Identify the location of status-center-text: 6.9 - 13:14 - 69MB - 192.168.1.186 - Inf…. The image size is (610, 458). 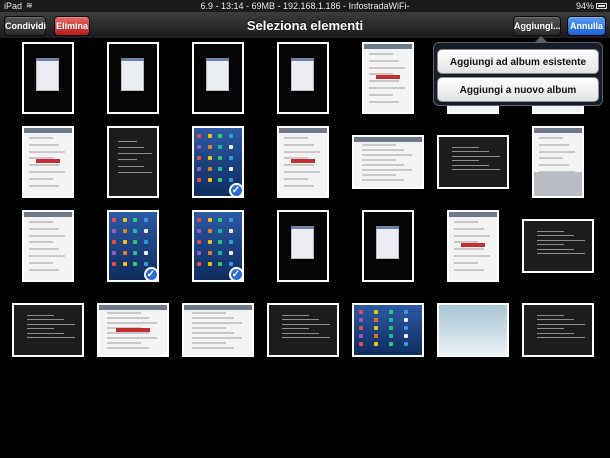
(305, 6).